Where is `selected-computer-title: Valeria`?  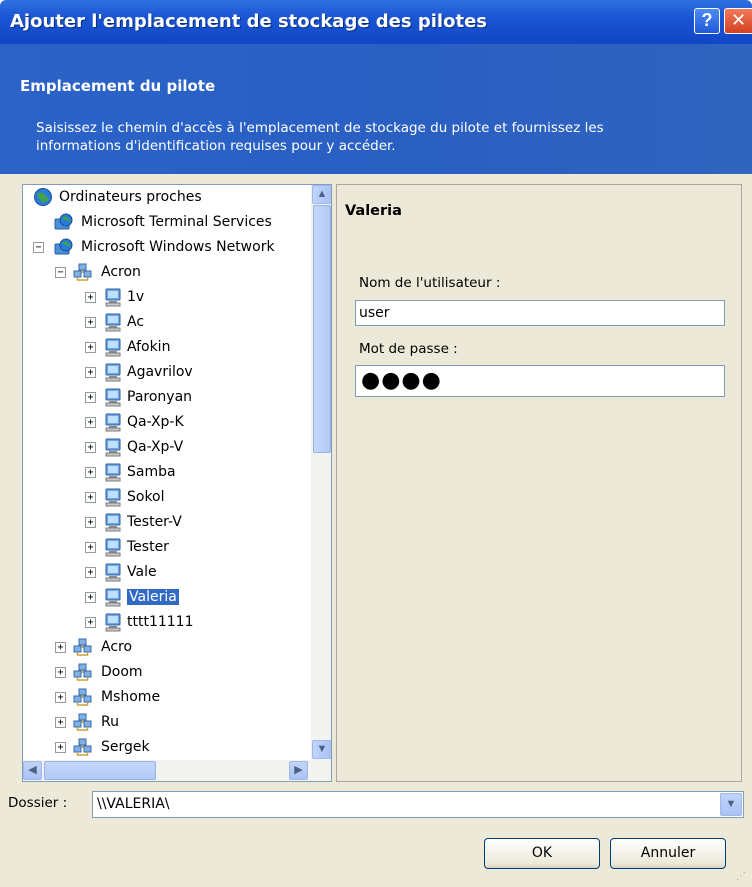
selected-computer-title: Valeria is located at coordinates (373, 211).